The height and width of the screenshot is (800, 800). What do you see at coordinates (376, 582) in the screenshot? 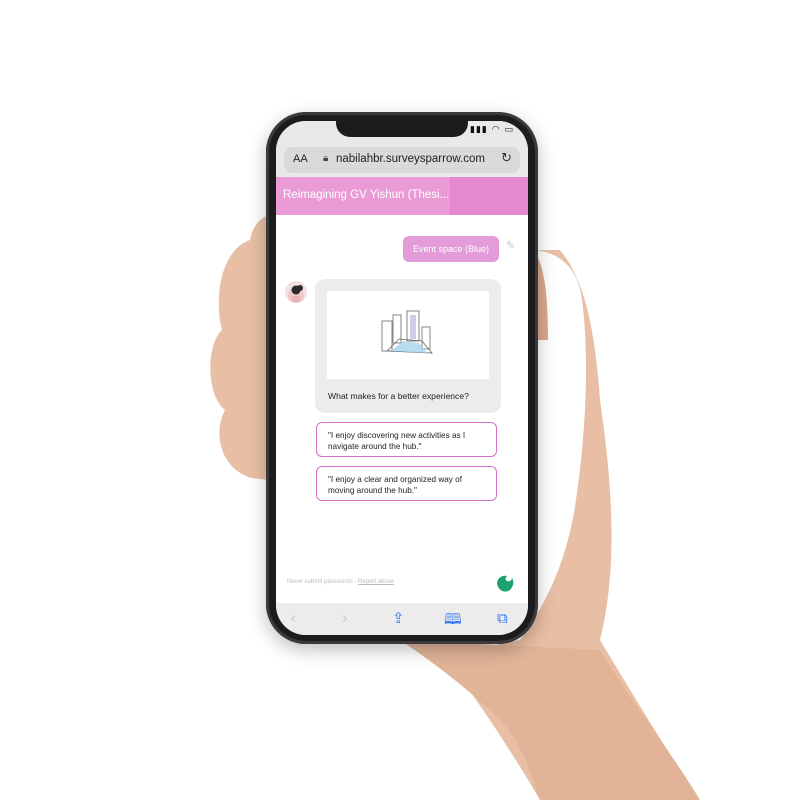
I see `report-abuse-link: Report abuse` at bounding box center [376, 582].